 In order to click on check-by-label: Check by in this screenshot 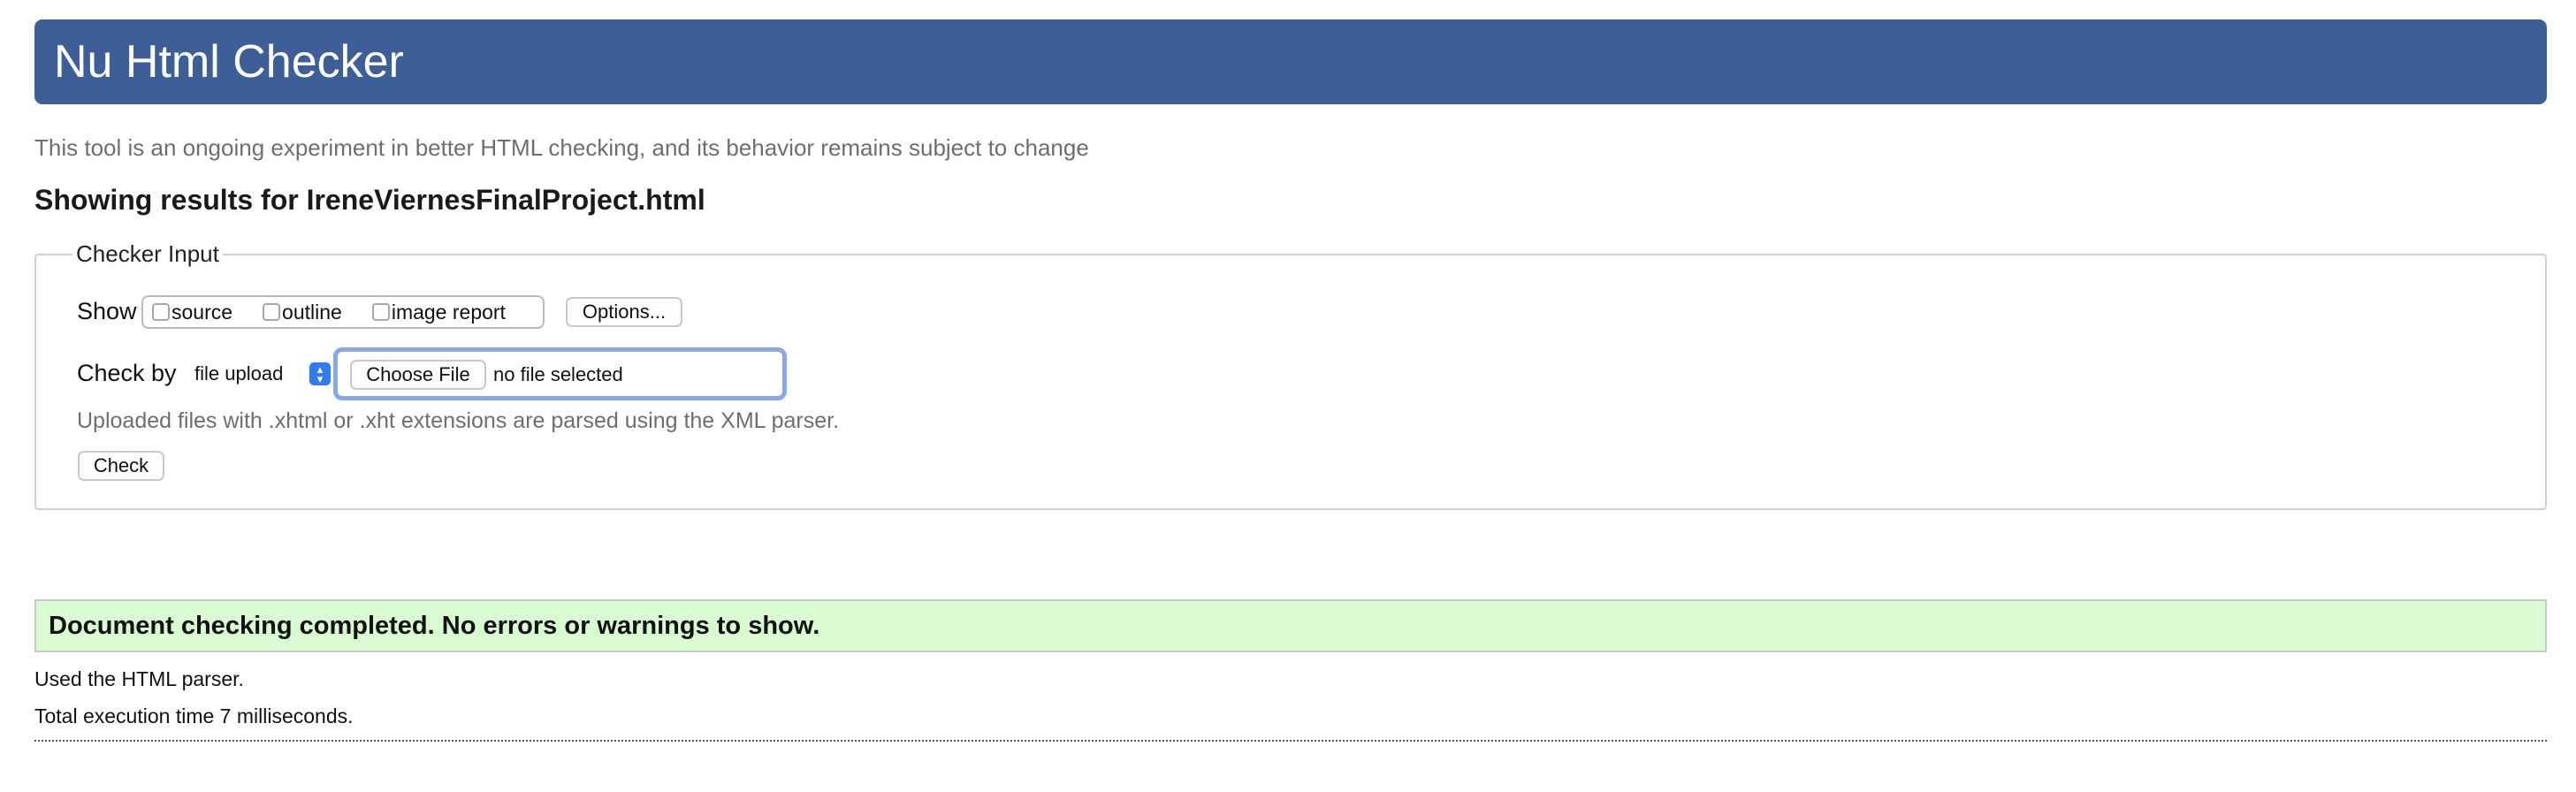, I will do `click(127, 373)`.